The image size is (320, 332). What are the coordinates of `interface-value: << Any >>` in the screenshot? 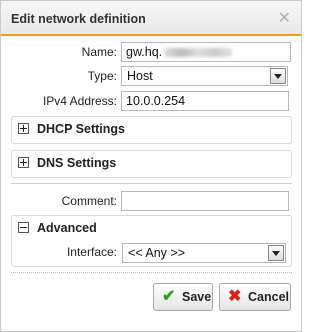 It's located at (156, 253).